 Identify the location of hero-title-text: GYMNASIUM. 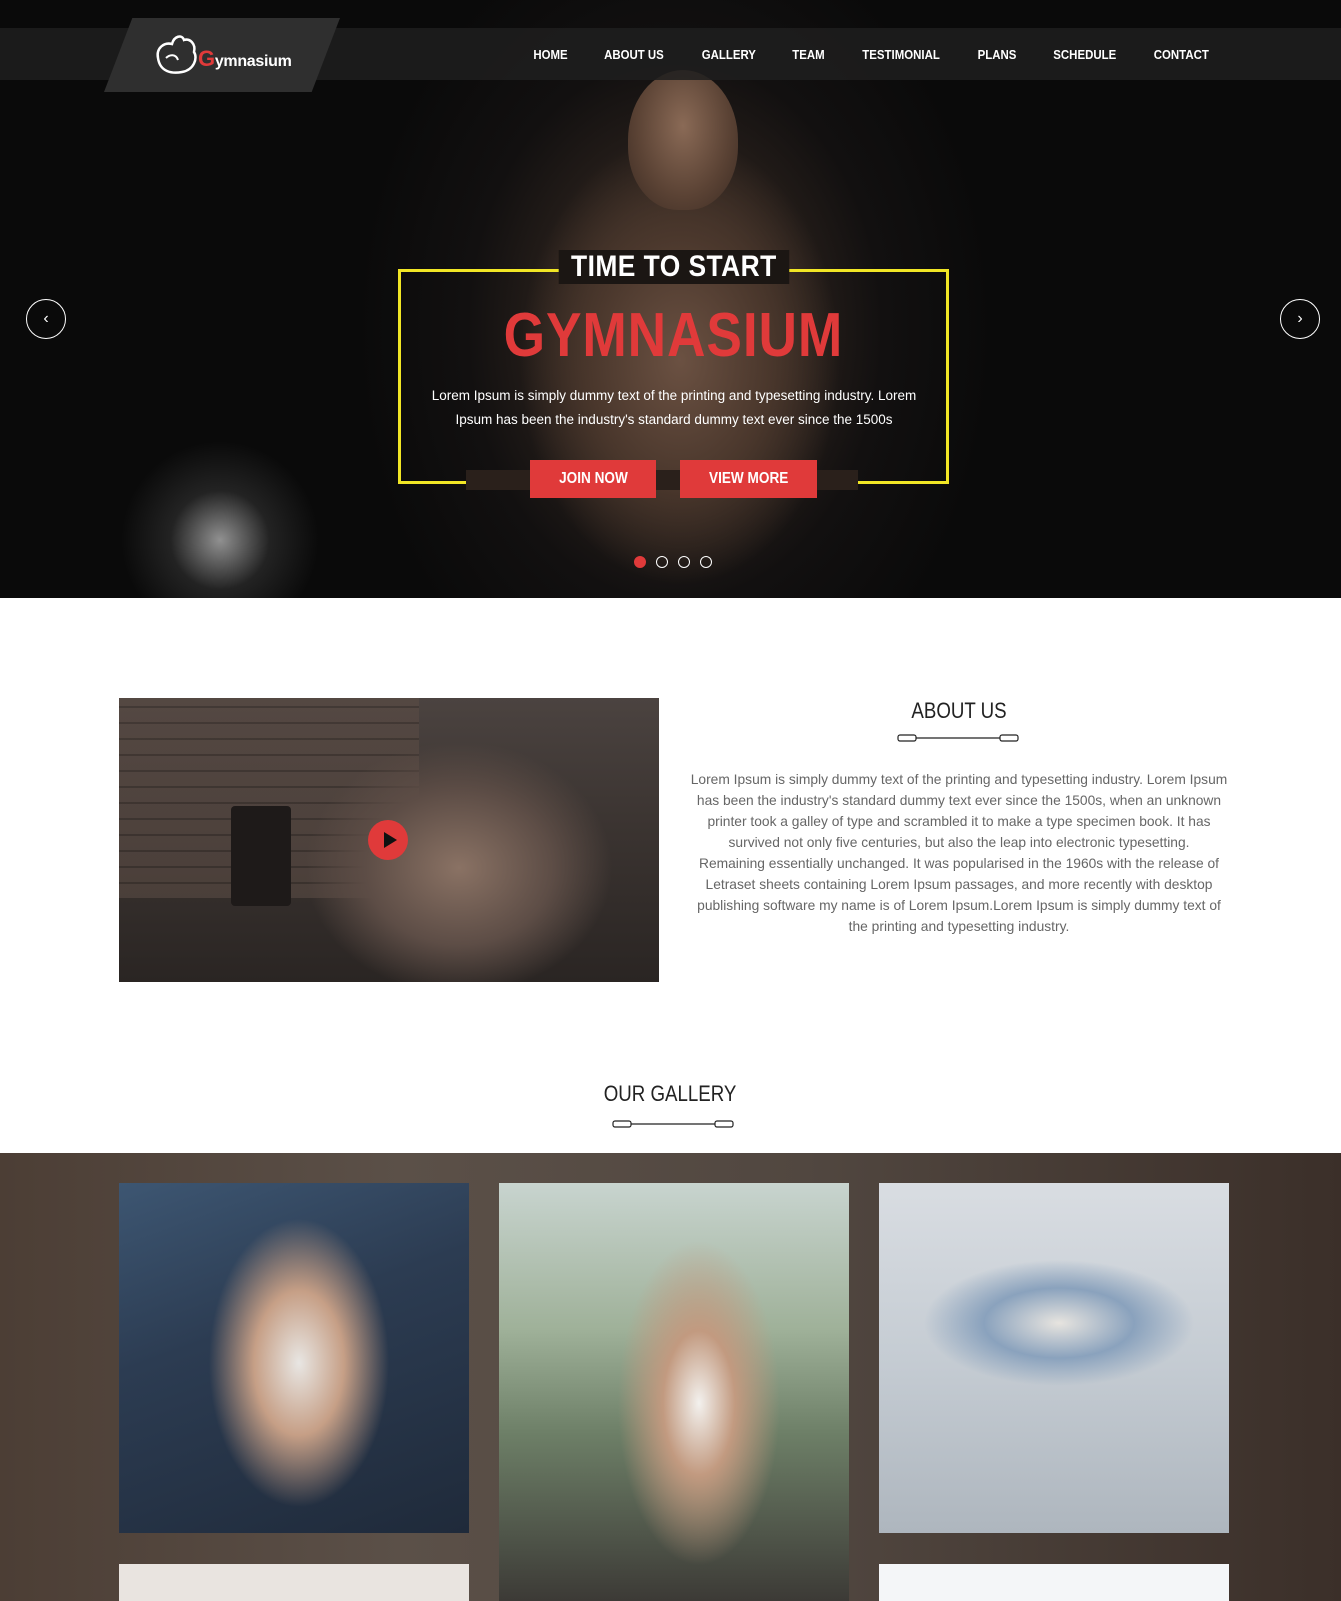
(673, 335).